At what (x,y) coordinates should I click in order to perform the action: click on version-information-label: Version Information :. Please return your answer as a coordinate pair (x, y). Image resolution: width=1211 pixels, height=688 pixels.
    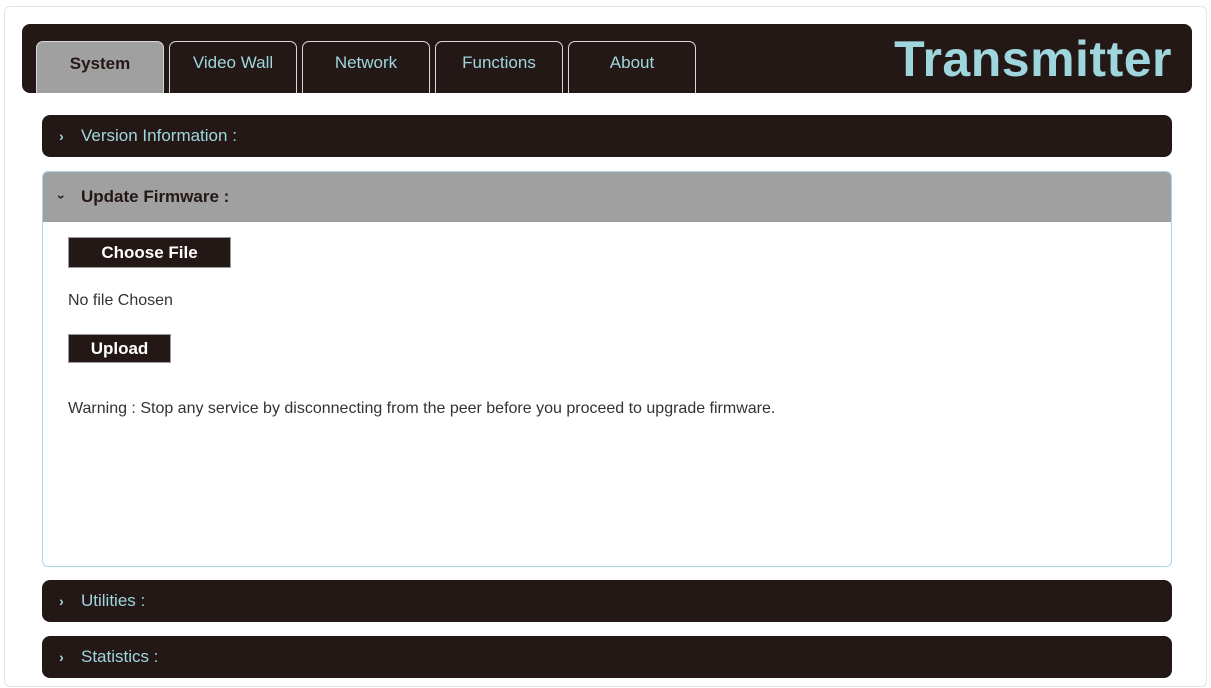
    Looking at the image, I should click on (159, 135).